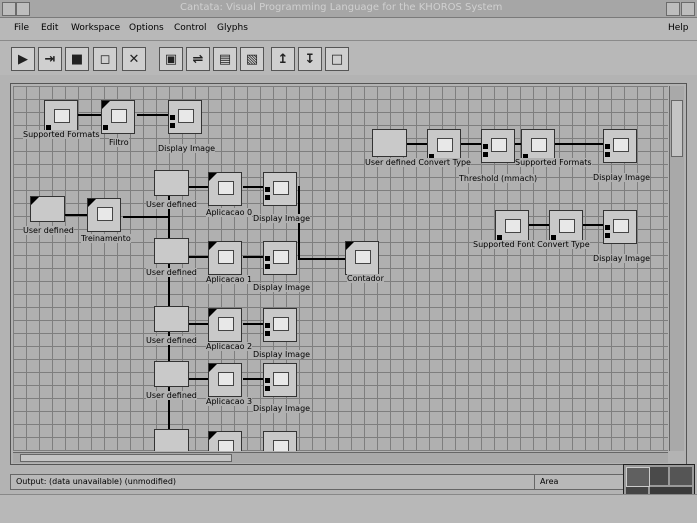 Image resolution: width=697 pixels, height=523 pixels. What do you see at coordinates (229, 212) in the screenshot?
I see `glyph-label: Aplicacao 0` at bounding box center [229, 212].